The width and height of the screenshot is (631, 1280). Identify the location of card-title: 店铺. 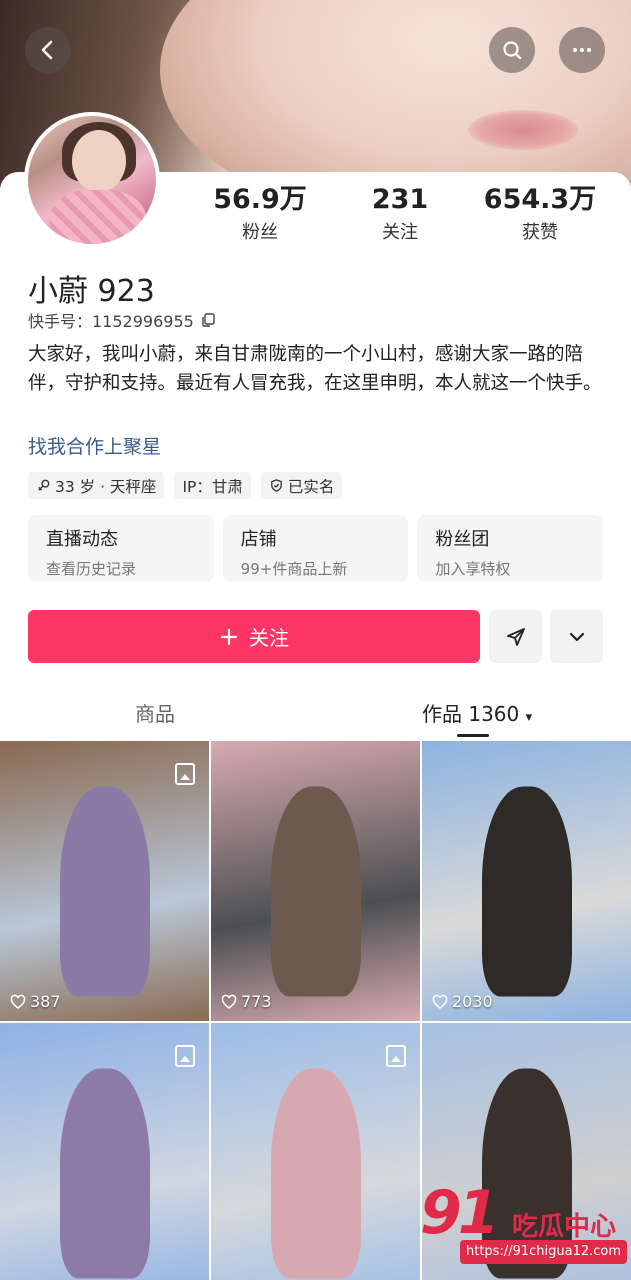
(258, 539).